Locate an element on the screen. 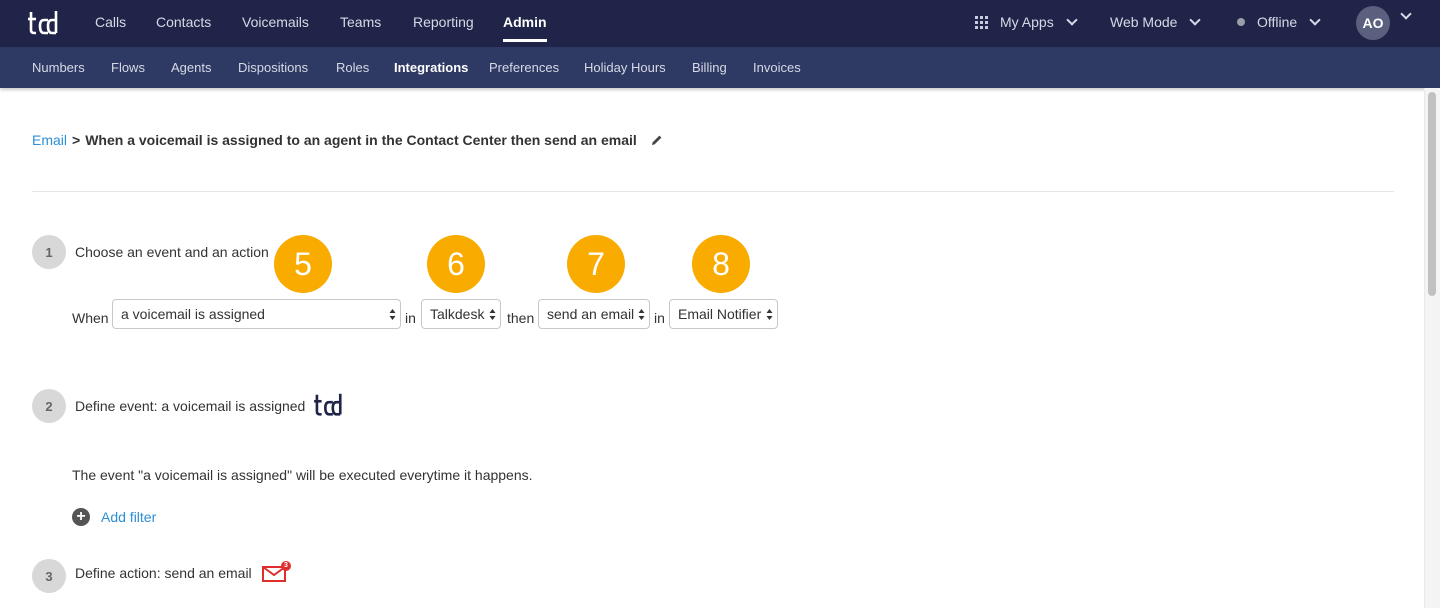  add-filter-label: Add filter is located at coordinates (129, 517).